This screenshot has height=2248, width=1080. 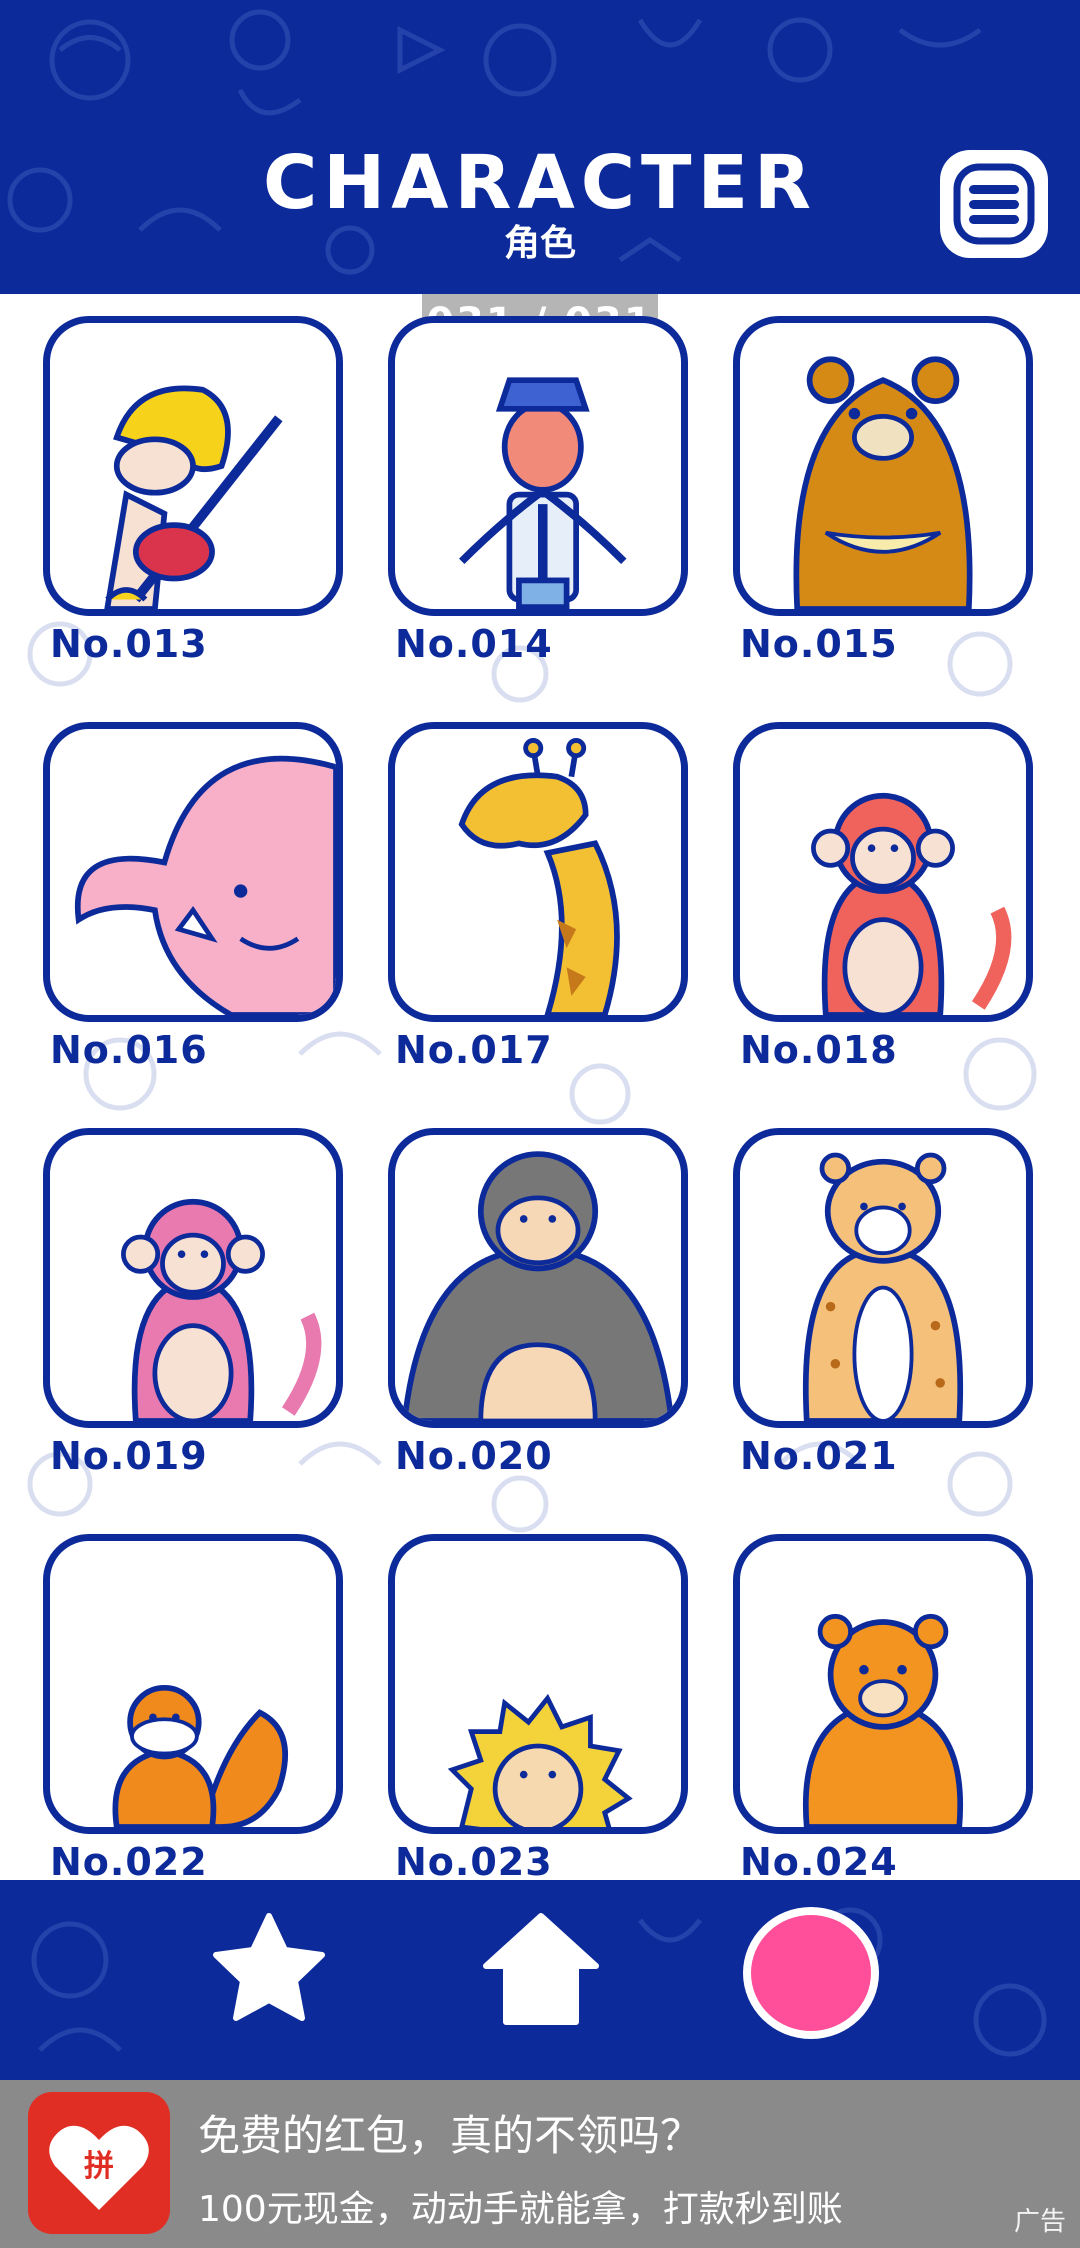 I want to click on character-label: No.017, so click(x=474, y=1050).